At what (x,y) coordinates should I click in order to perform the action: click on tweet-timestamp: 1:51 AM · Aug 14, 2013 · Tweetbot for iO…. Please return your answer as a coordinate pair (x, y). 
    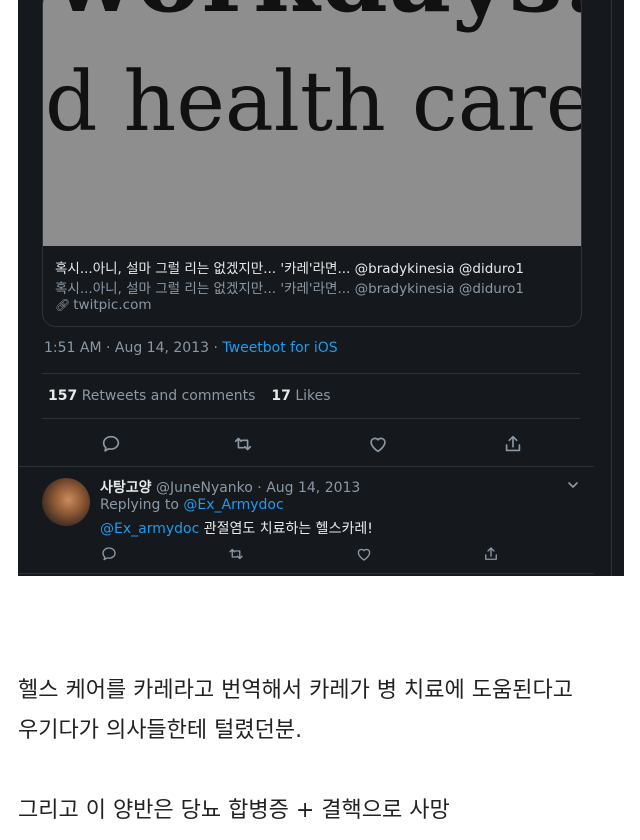
    Looking at the image, I should click on (191, 348).